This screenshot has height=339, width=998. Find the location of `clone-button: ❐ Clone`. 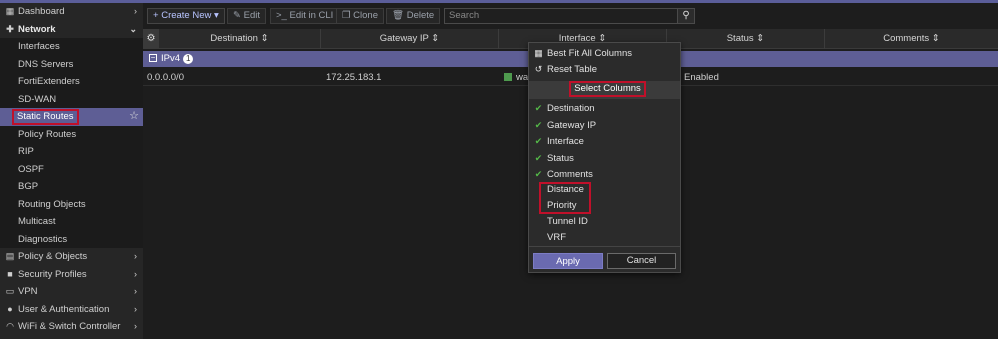

clone-button: ❐ Clone is located at coordinates (360, 16).